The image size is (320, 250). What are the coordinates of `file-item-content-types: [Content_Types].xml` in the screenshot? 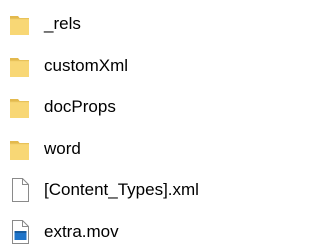 It's located at (133, 190).